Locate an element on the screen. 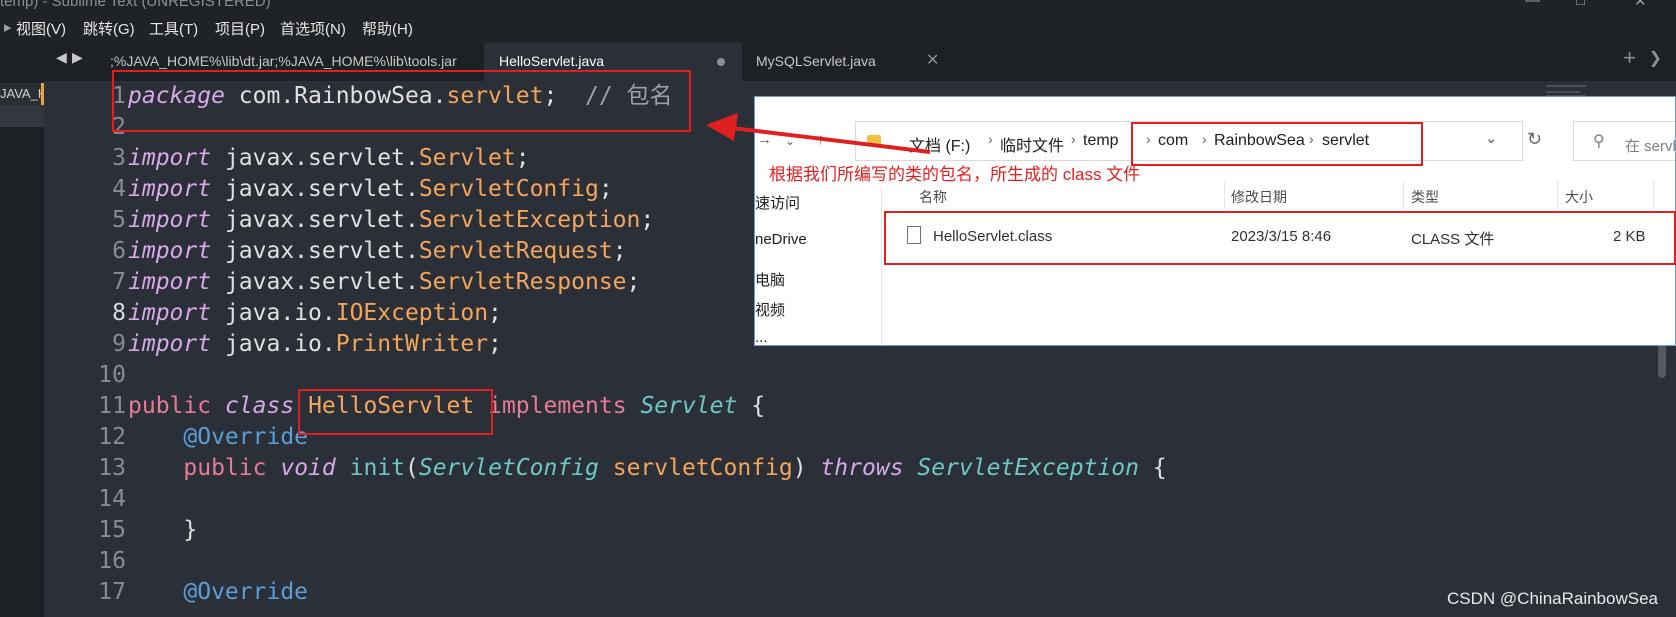 This screenshot has height=617, width=1676. minimize-icon: — is located at coordinates (1532, 4).